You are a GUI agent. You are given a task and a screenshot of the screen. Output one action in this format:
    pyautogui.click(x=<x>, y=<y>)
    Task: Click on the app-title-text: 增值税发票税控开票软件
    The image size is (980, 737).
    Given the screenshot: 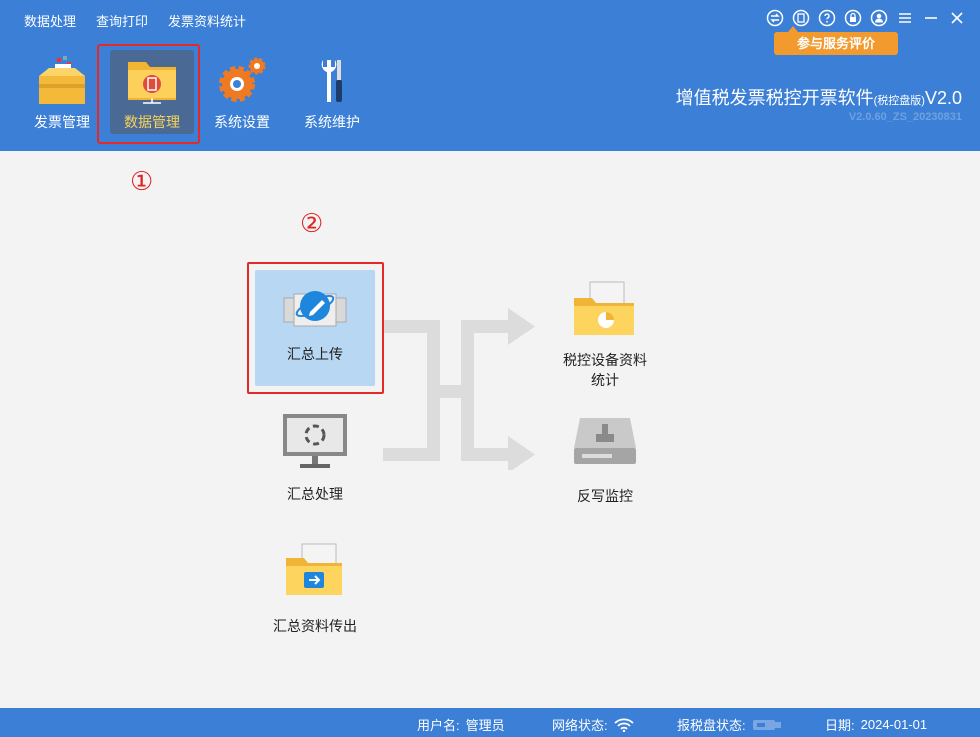 What is the action you would take?
    pyautogui.click(x=774, y=98)
    